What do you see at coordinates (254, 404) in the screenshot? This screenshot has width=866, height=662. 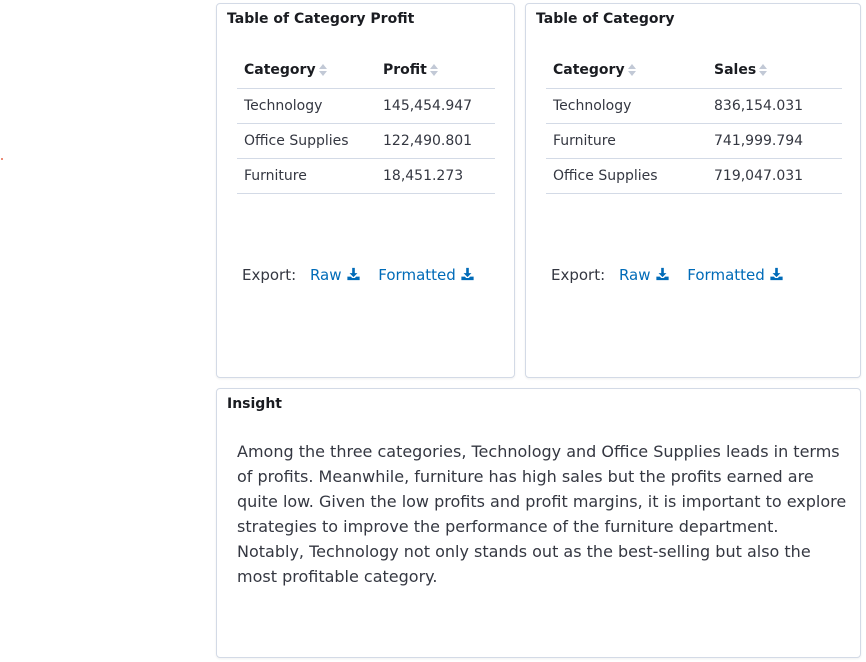 I see `panel-title: Insight` at bounding box center [254, 404].